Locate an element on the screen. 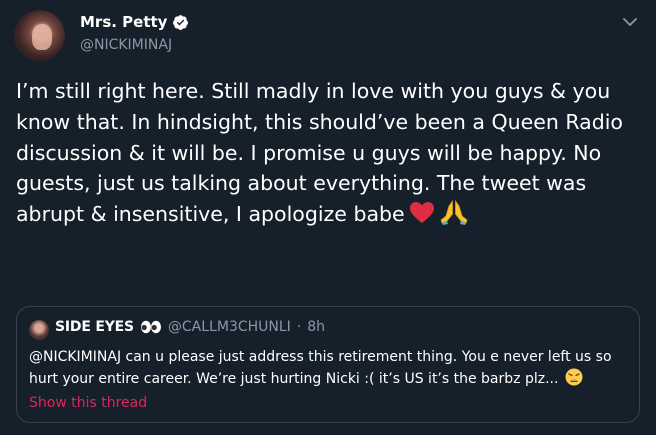 The height and width of the screenshot is (435, 656). quoted-avatar is located at coordinates (39, 330).